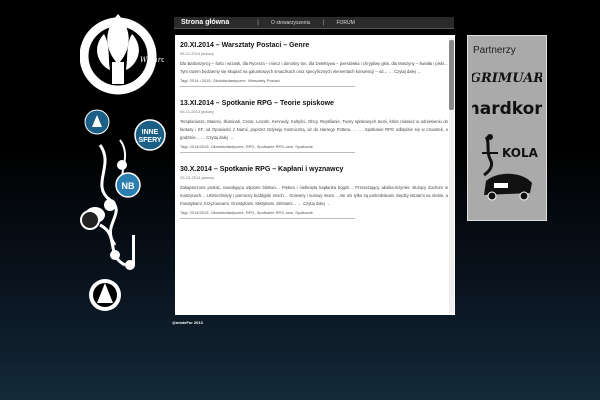  Describe the element at coordinates (314, 45) in the screenshot. I see `post-title-link: 20.XI.2014 – Warsztaty Postaci – Genre` at that location.